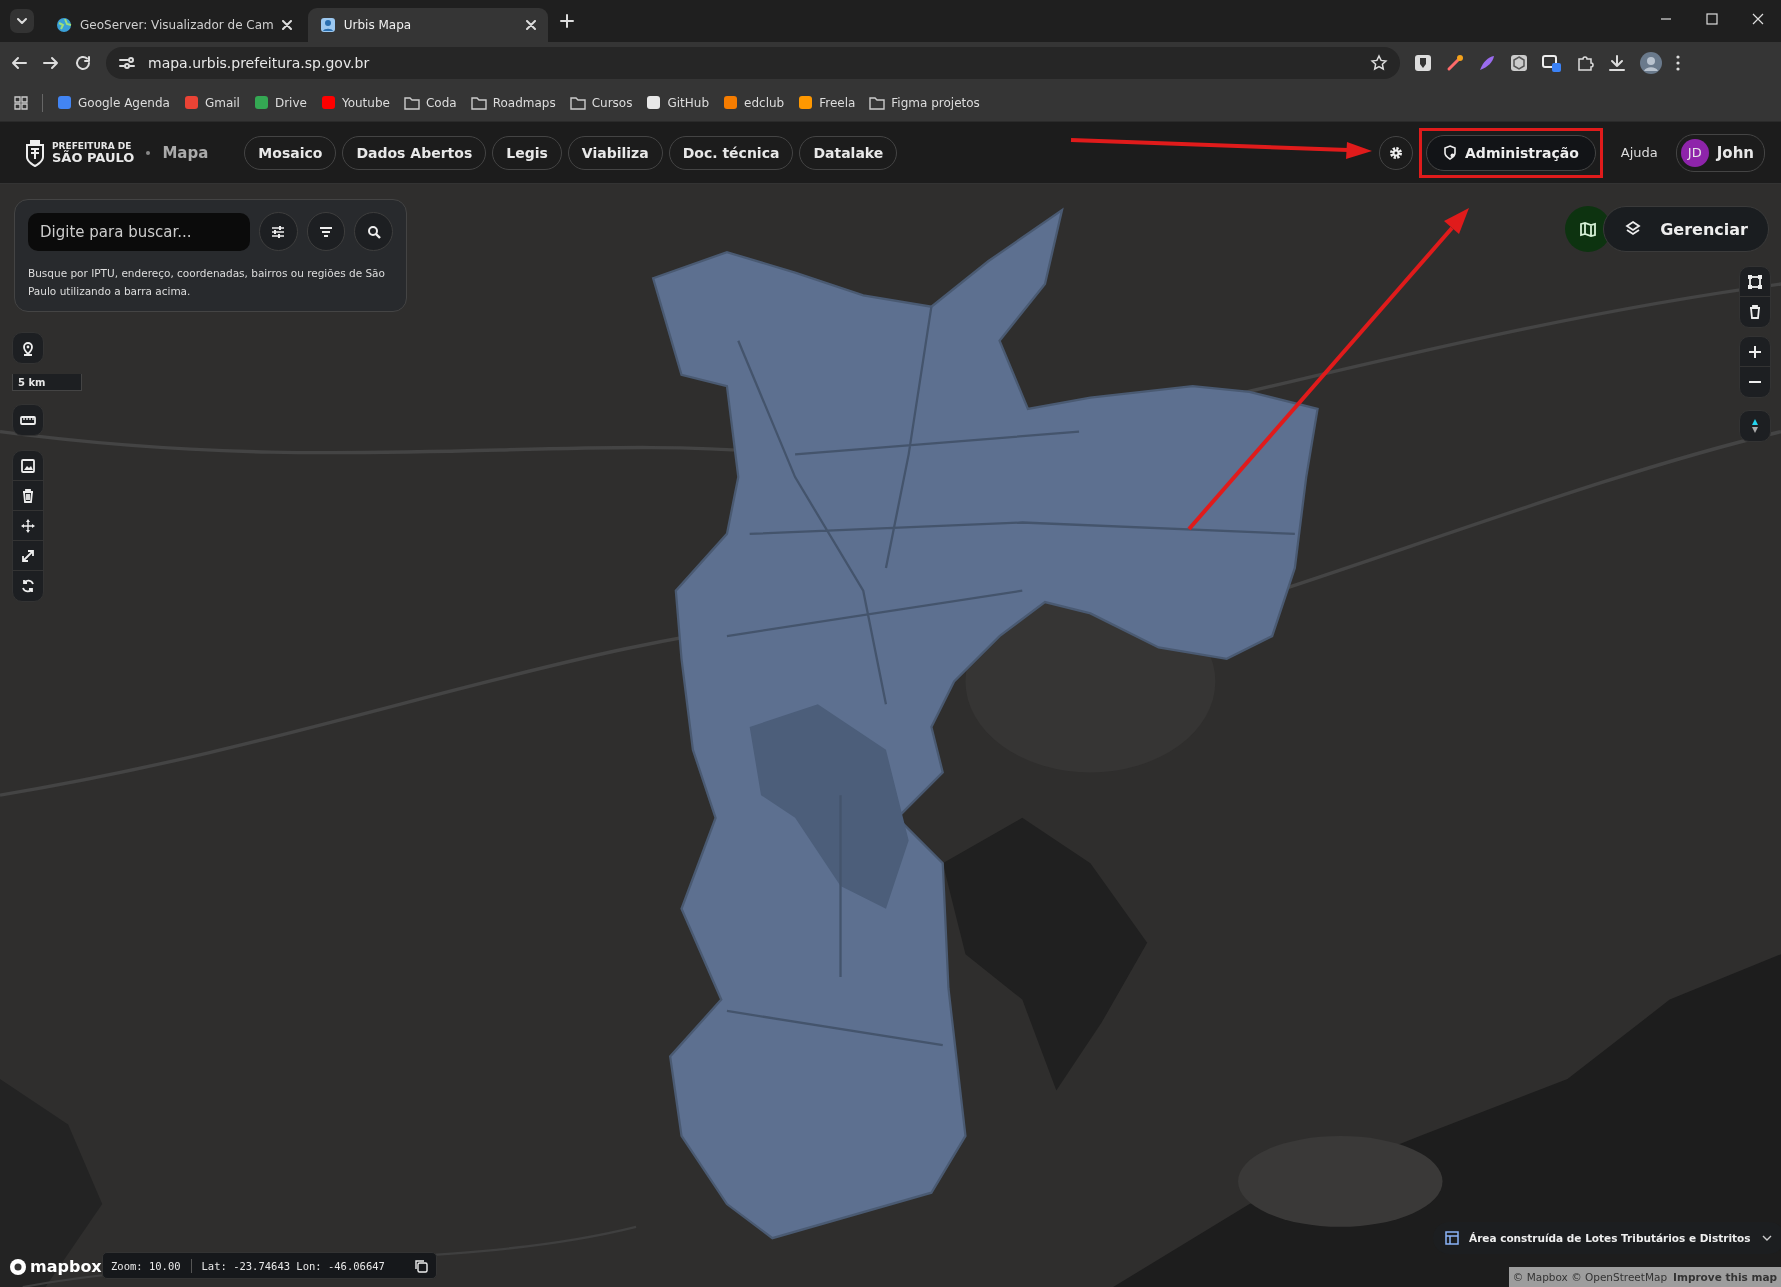 This screenshot has height=1287, width=1781. I want to click on tab-title: GeoServer: Visualizador de Cam, so click(177, 25).